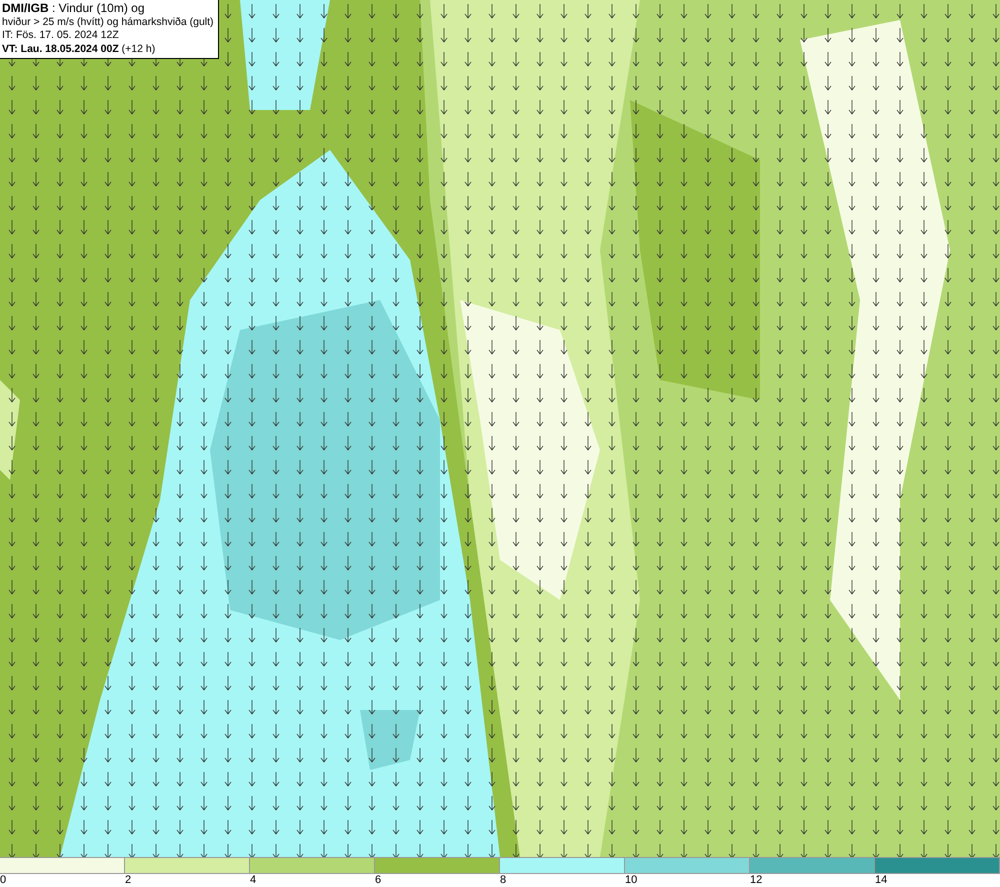 The height and width of the screenshot is (887, 1000). What do you see at coordinates (74, 9) in the screenshot?
I see `title-line: DMI/IGB : Vindur (10m) og` at bounding box center [74, 9].